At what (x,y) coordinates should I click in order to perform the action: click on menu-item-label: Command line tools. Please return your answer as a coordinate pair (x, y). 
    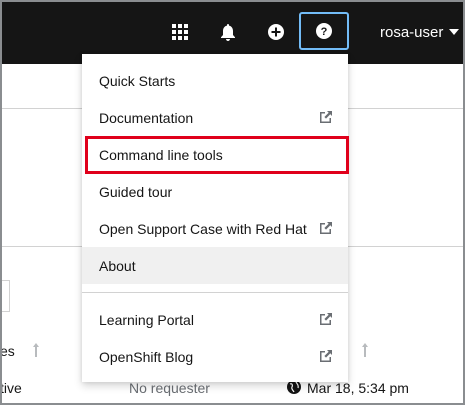
    Looking at the image, I should click on (161, 154).